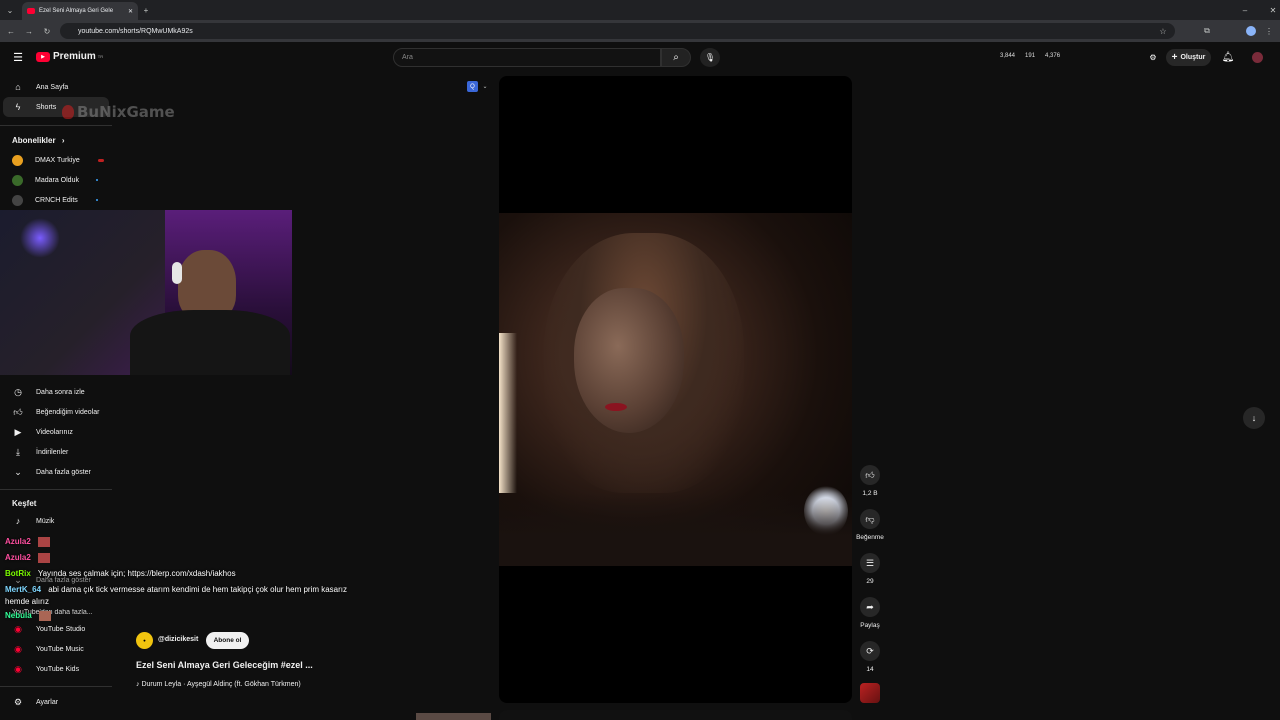 The width and height of the screenshot is (1280, 720). What do you see at coordinates (18, 628) in the screenshot?
I see `youtube-studio-icon: ◉` at bounding box center [18, 628].